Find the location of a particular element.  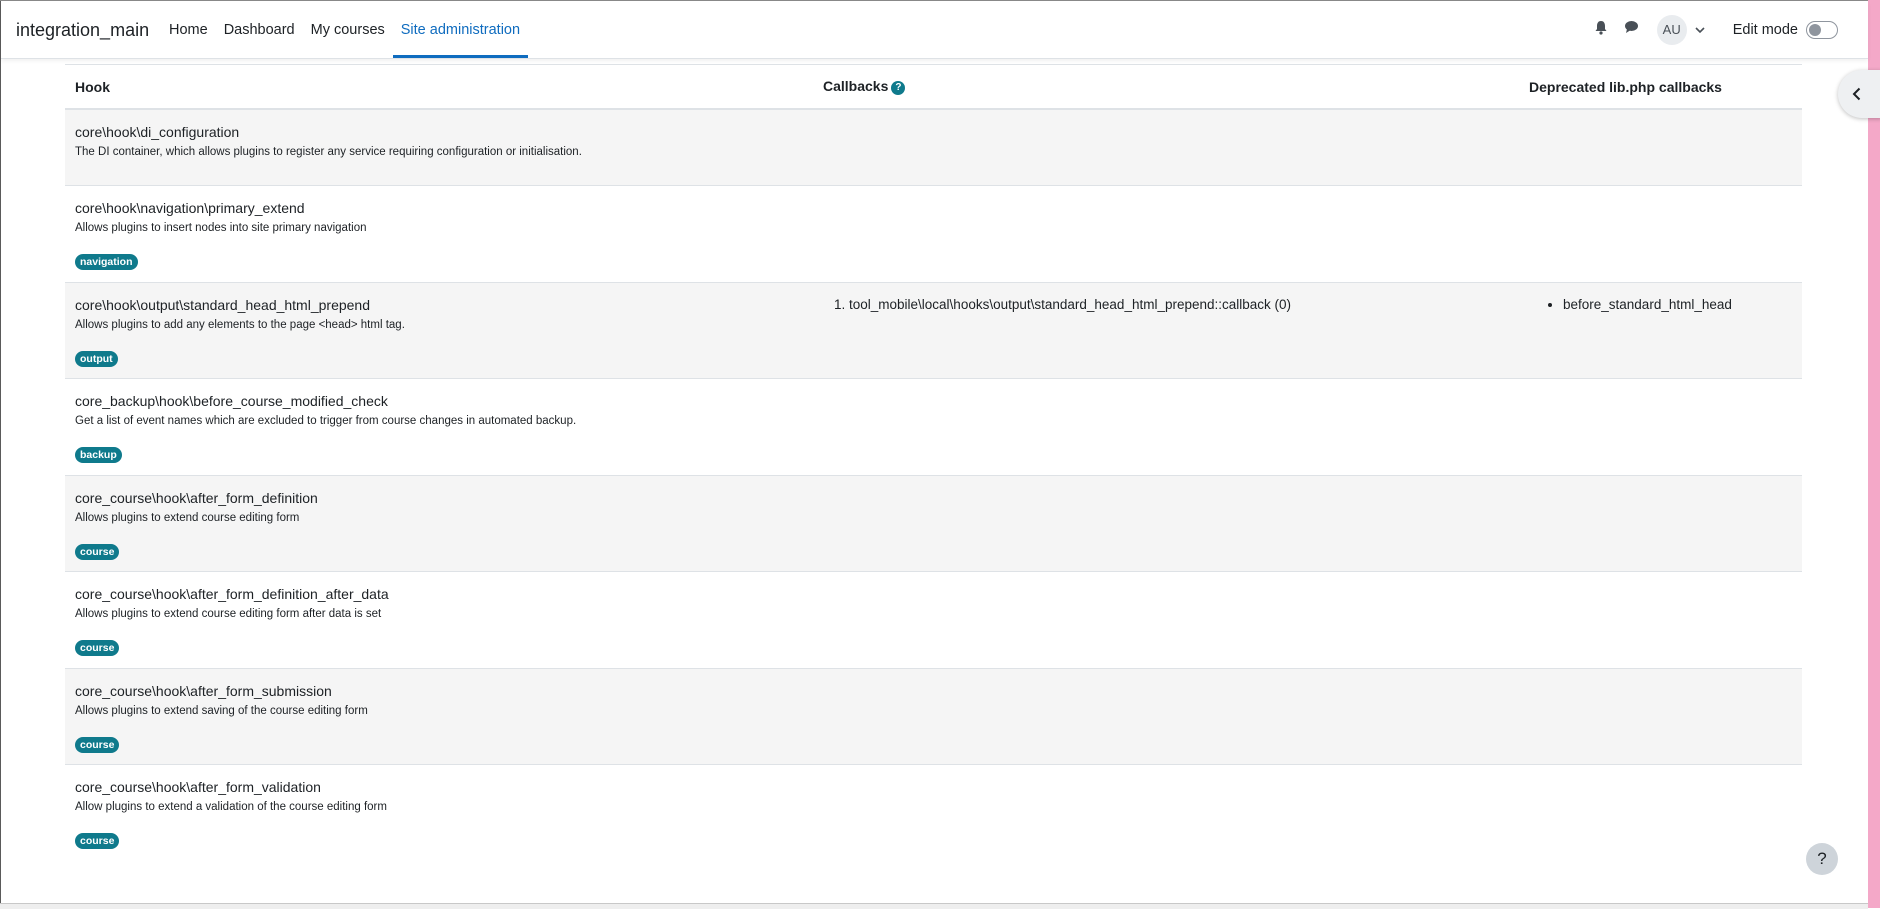

site-brand: integration_main is located at coordinates (82, 30).